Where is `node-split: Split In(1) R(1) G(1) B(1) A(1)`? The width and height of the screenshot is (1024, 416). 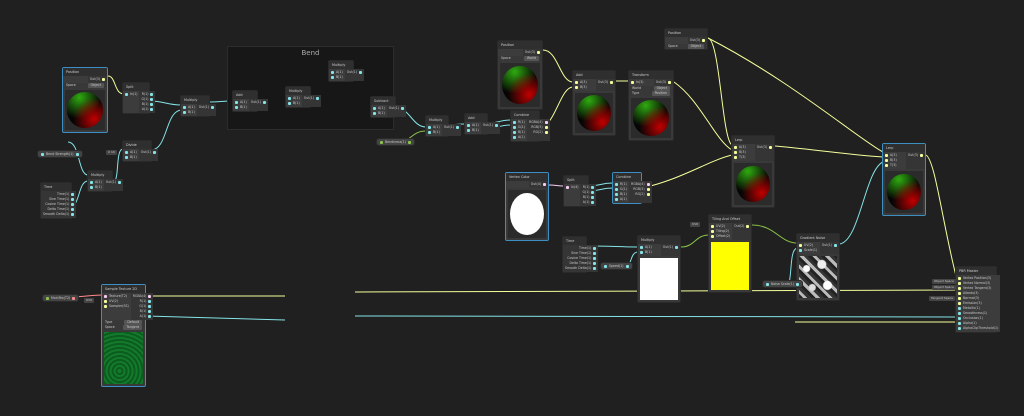
node-split: Split In(1) R(1) G(1) B(1) A(1) is located at coordinates (139, 98).